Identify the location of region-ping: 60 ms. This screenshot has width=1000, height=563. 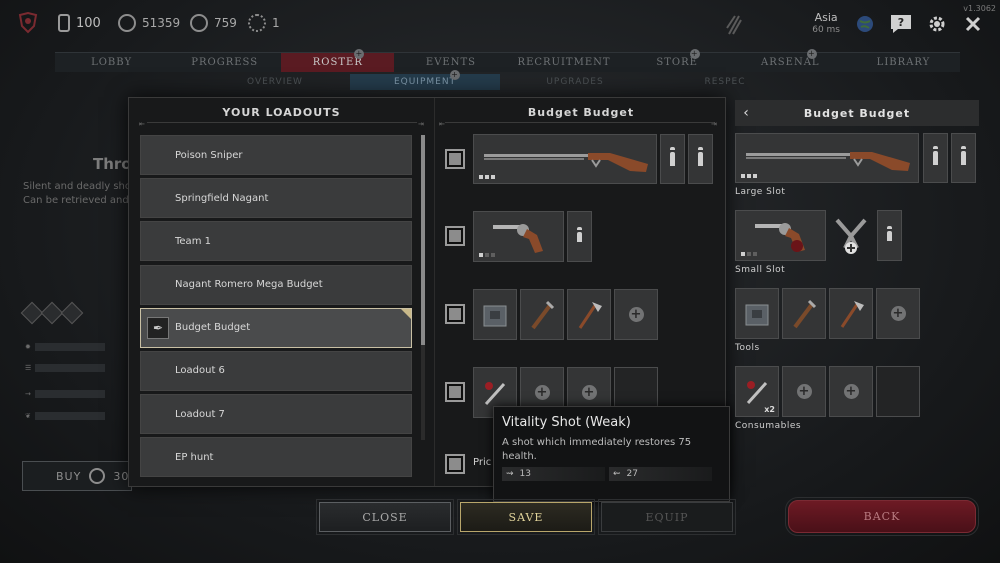
(826, 30).